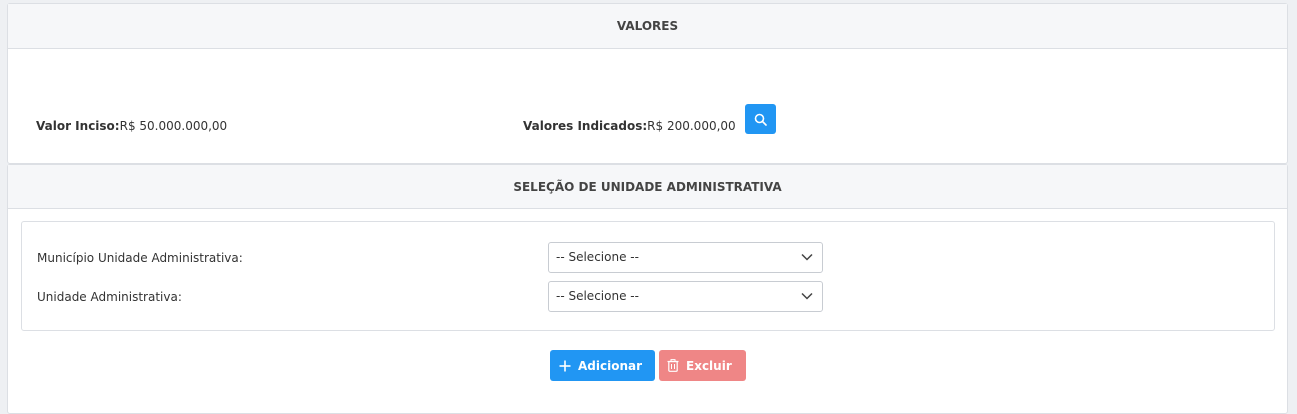 This screenshot has width=1297, height=414. What do you see at coordinates (585, 126) in the screenshot?
I see `valores-indicados-label: Valores Indicados:` at bounding box center [585, 126].